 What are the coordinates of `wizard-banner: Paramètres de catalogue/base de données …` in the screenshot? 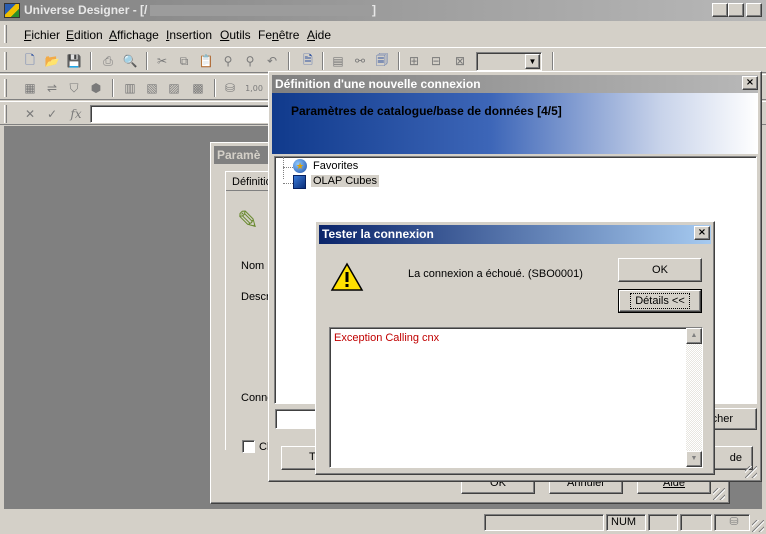 It's located at (515, 123).